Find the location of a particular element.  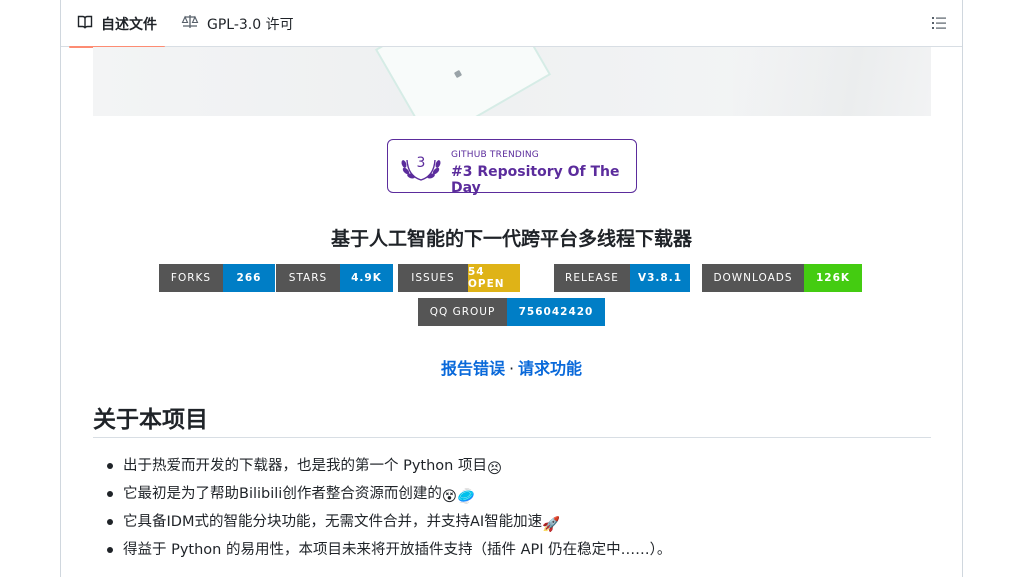

action-links: 报告错误 · 请求功能 is located at coordinates (511, 367).